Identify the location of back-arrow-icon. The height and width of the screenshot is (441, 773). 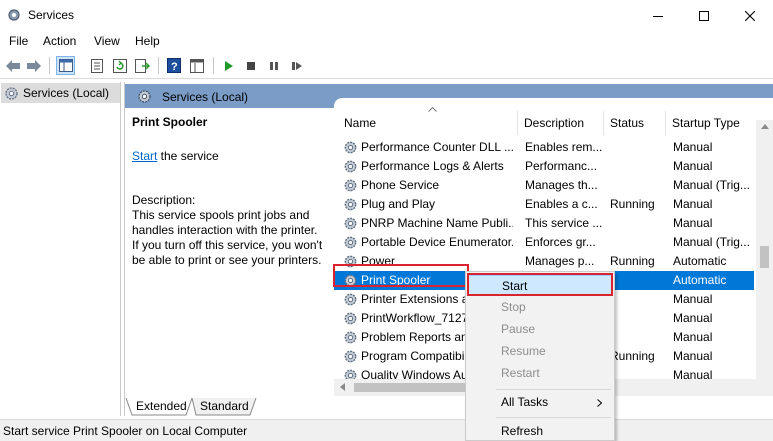
(12, 65).